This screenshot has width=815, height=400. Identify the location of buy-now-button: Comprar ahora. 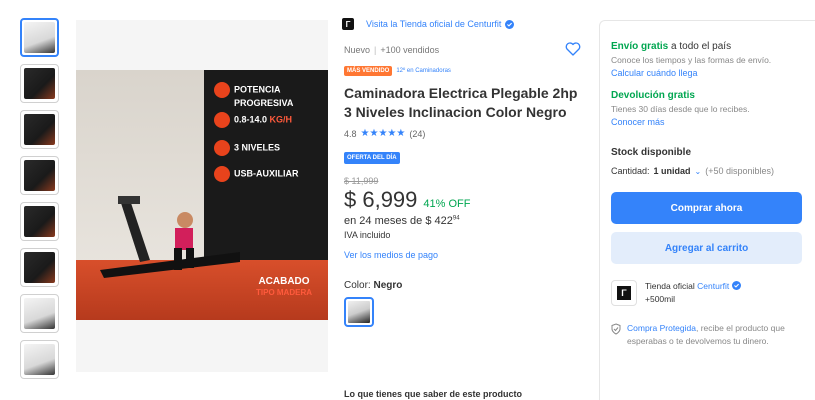
(706, 208).